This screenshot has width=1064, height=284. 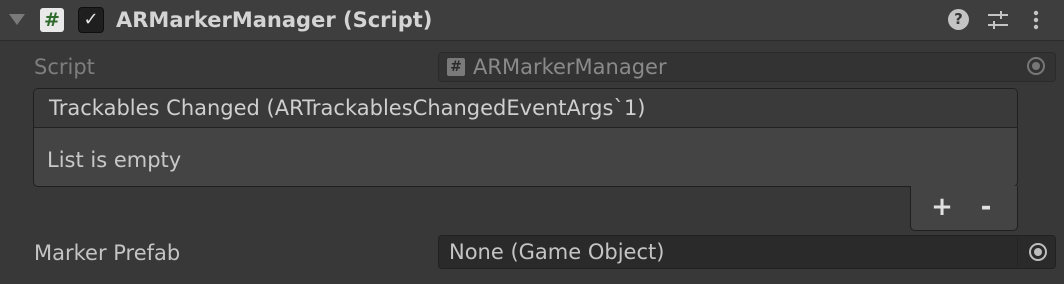 What do you see at coordinates (1017, 252) in the screenshot?
I see `picker-divider` at bounding box center [1017, 252].